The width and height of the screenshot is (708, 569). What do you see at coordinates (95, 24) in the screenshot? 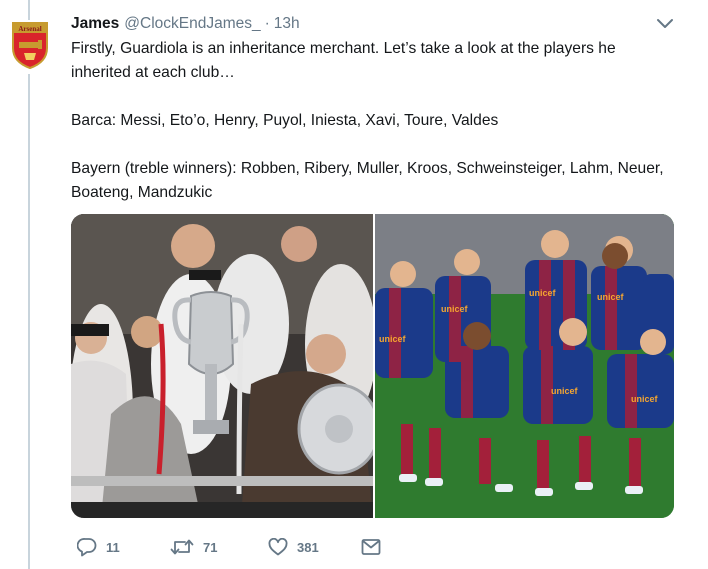
I see `display-name: James` at bounding box center [95, 24].